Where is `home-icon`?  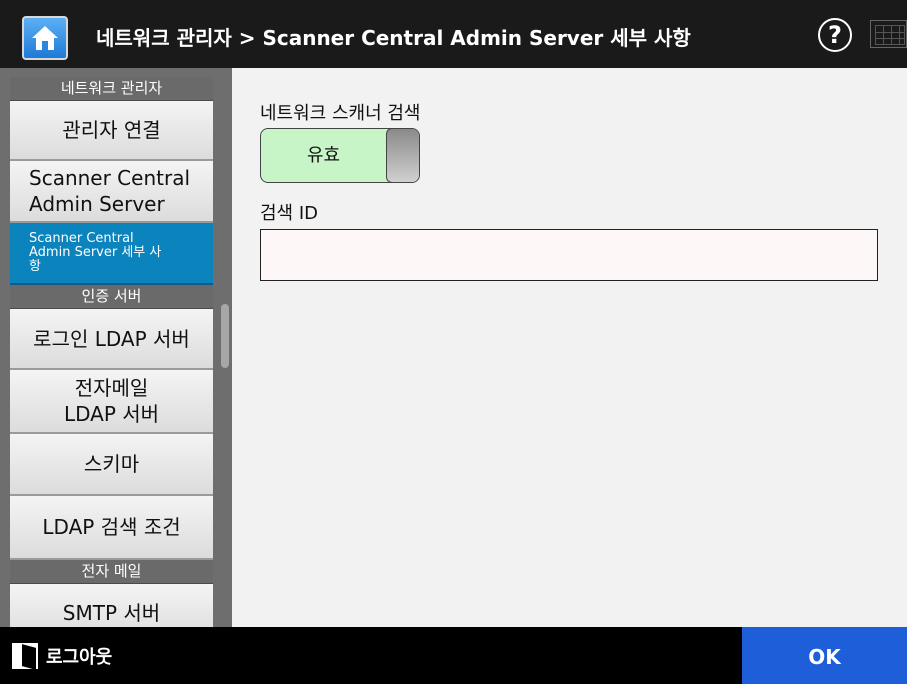
home-icon is located at coordinates (45, 38).